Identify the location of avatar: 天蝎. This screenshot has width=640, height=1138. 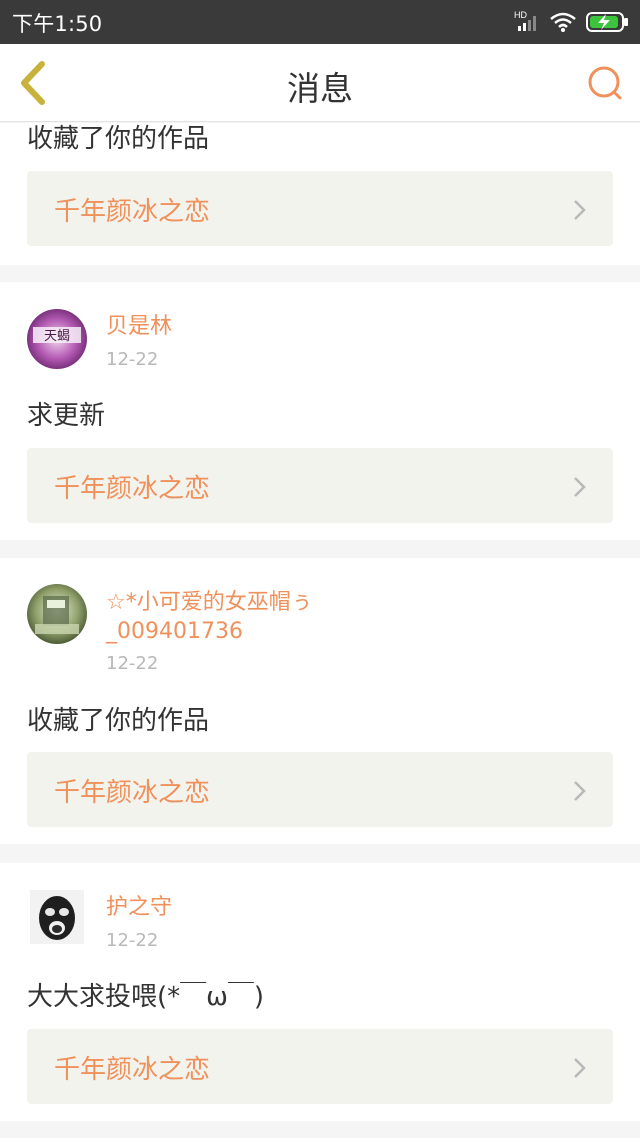
(57, 339).